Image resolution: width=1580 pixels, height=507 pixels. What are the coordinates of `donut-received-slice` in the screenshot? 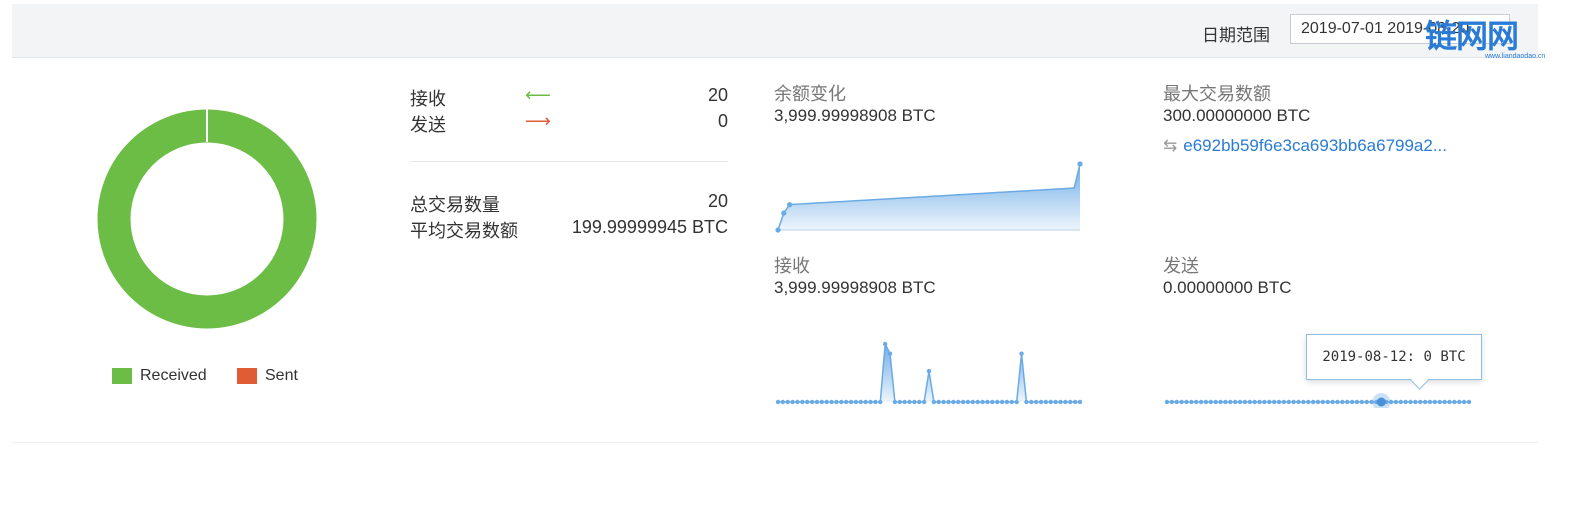 It's located at (207, 219).